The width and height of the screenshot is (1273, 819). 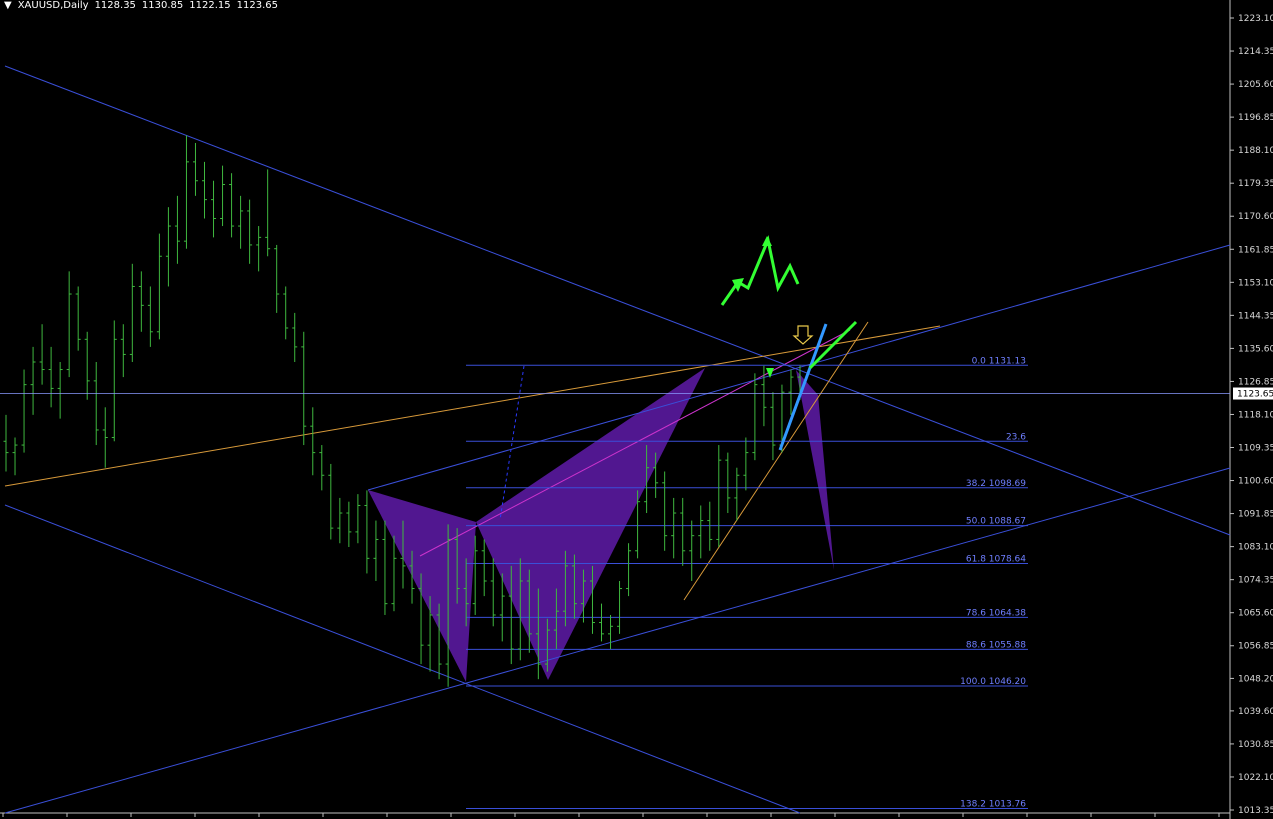 I want to click on y-tick-label: 1153.10, so click(x=1255, y=283).